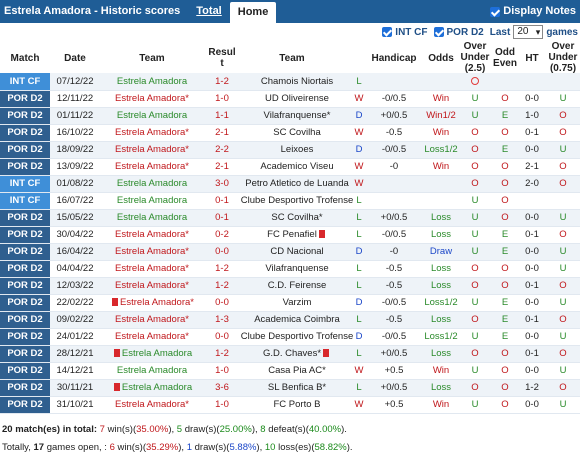 This screenshot has width=580, height=459. Describe the element at coordinates (528, 32) in the screenshot. I see `last-games-select: 20` at that location.